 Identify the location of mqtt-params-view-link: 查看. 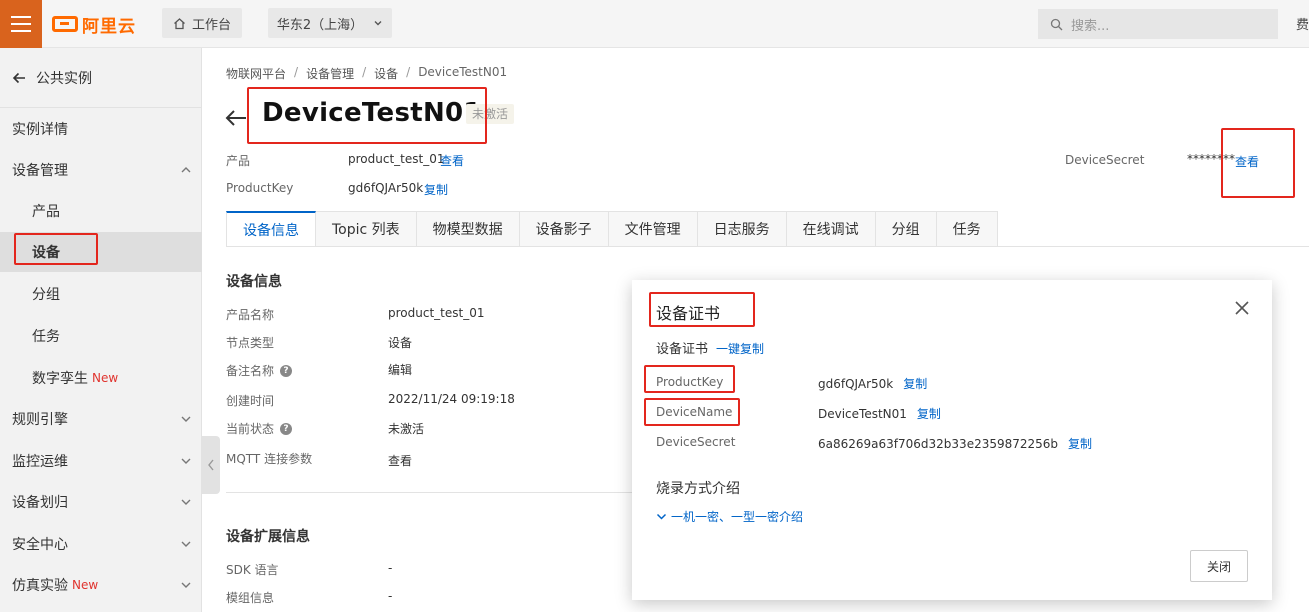
(400, 460).